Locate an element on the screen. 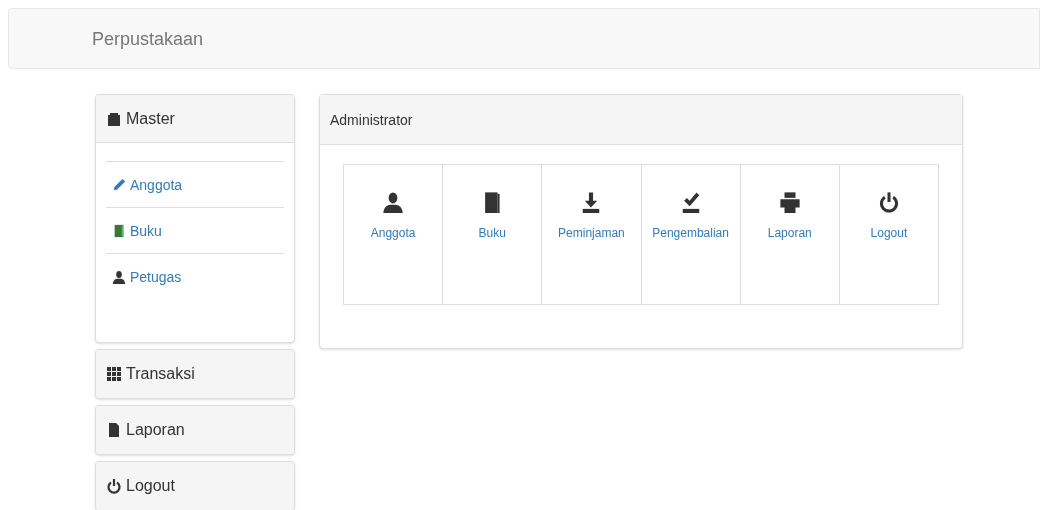 The height and width of the screenshot is (510, 1040). panel-heading: Master is located at coordinates (195, 119).